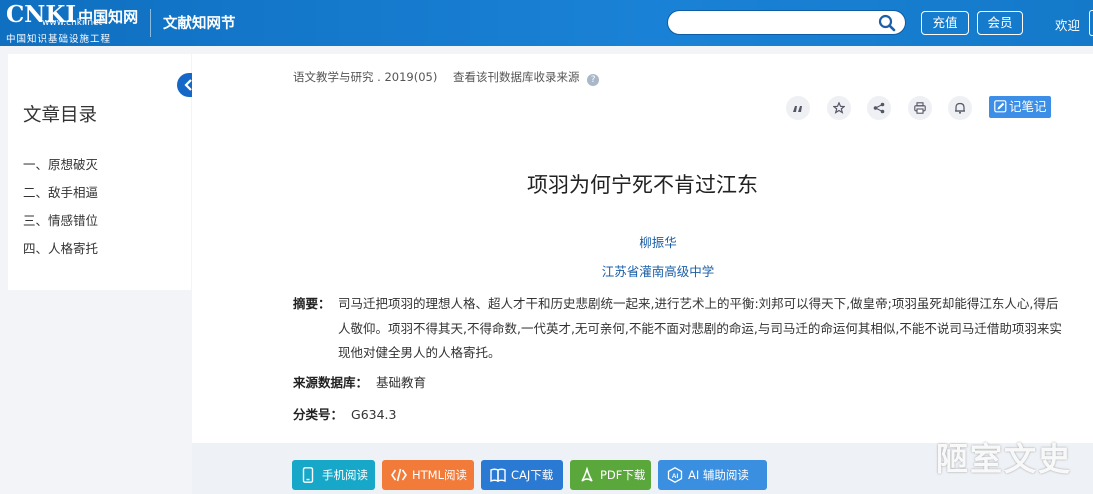 This screenshot has width=1093, height=494. Describe the element at coordinates (60, 115) in the screenshot. I see `toc-title: 文章目录` at that location.